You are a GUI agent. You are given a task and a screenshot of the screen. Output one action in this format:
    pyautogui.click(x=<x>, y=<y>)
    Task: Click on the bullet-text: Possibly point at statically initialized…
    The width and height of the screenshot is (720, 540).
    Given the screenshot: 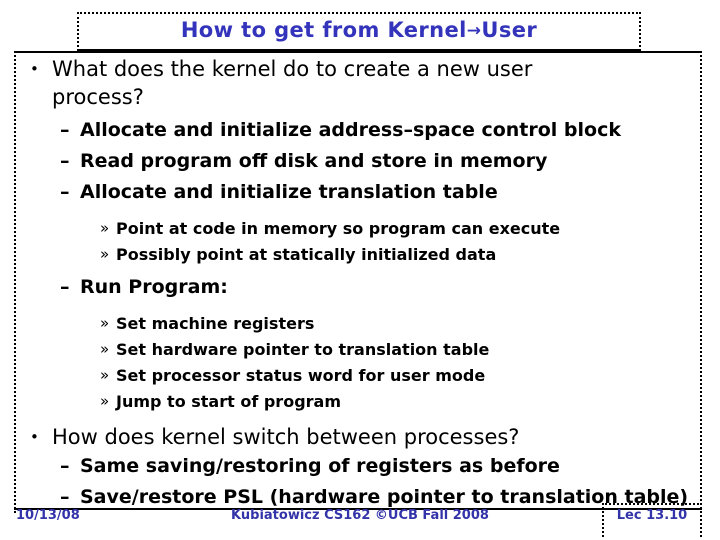 What is the action you would take?
    pyautogui.click(x=306, y=254)
    